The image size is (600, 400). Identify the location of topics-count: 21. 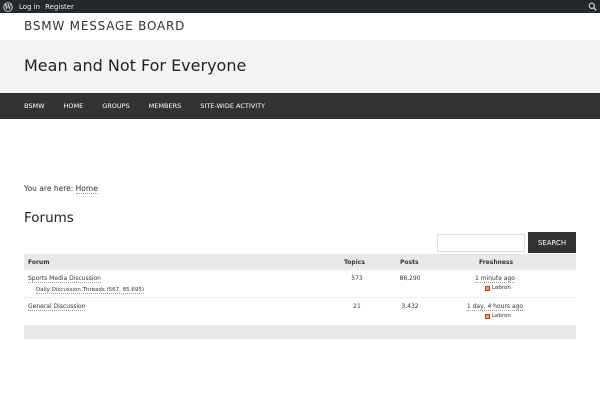
(357, 306).